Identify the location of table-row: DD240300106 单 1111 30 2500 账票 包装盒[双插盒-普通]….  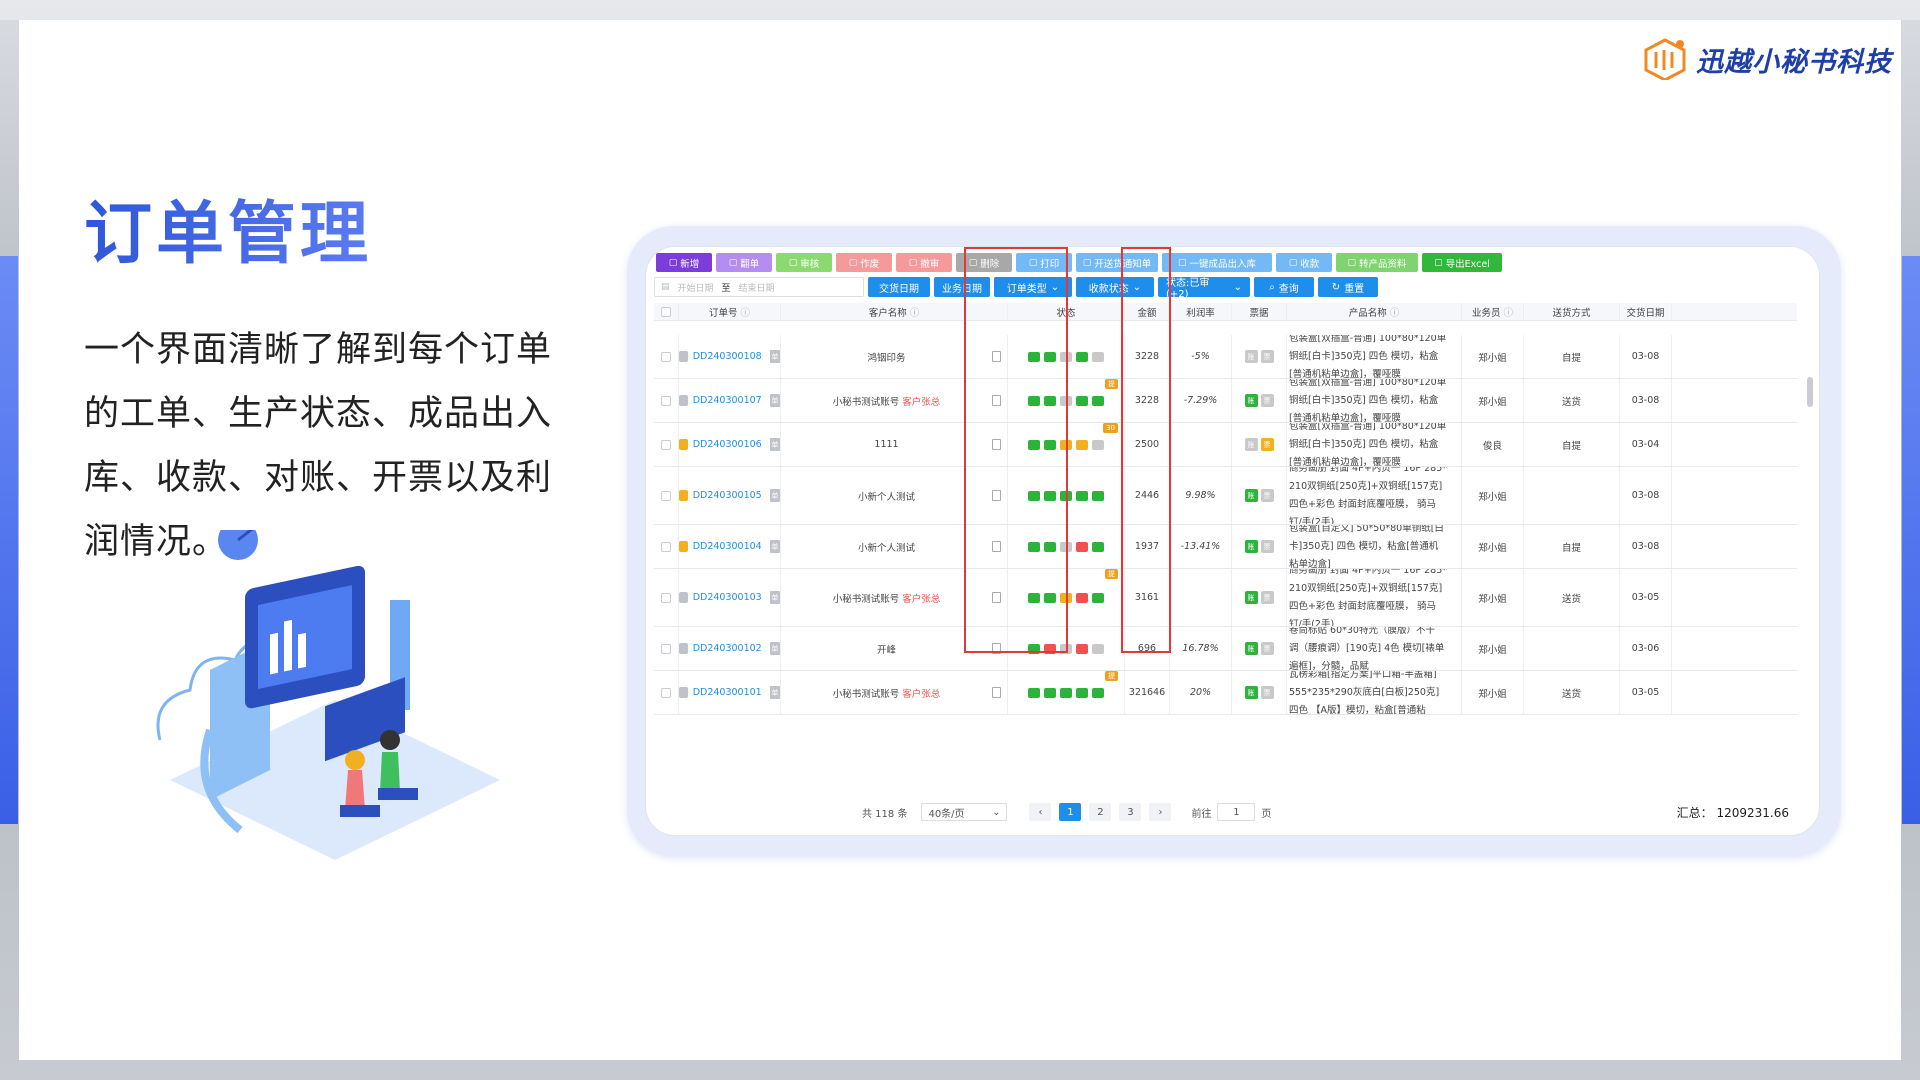
(1225, 445).